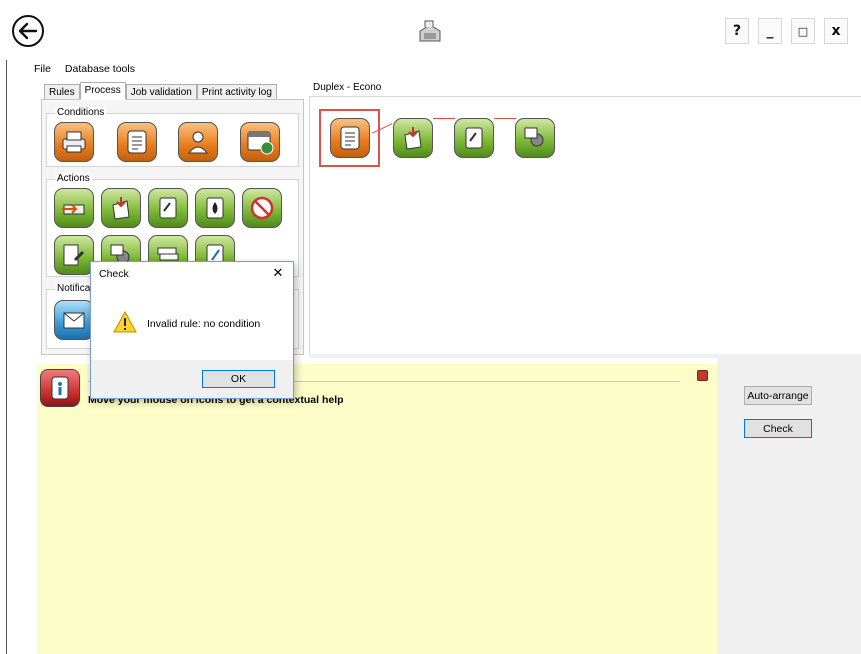  What do you see at coordinates (125, 323) in the screenshot?
I see `warning-icon` at bounding box center [125, 323].